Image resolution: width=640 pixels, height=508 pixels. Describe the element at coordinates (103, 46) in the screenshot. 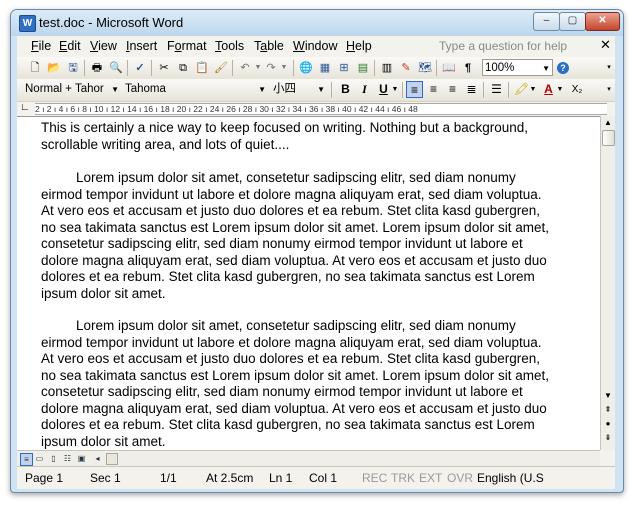

I see `menu-view: View` at that location.